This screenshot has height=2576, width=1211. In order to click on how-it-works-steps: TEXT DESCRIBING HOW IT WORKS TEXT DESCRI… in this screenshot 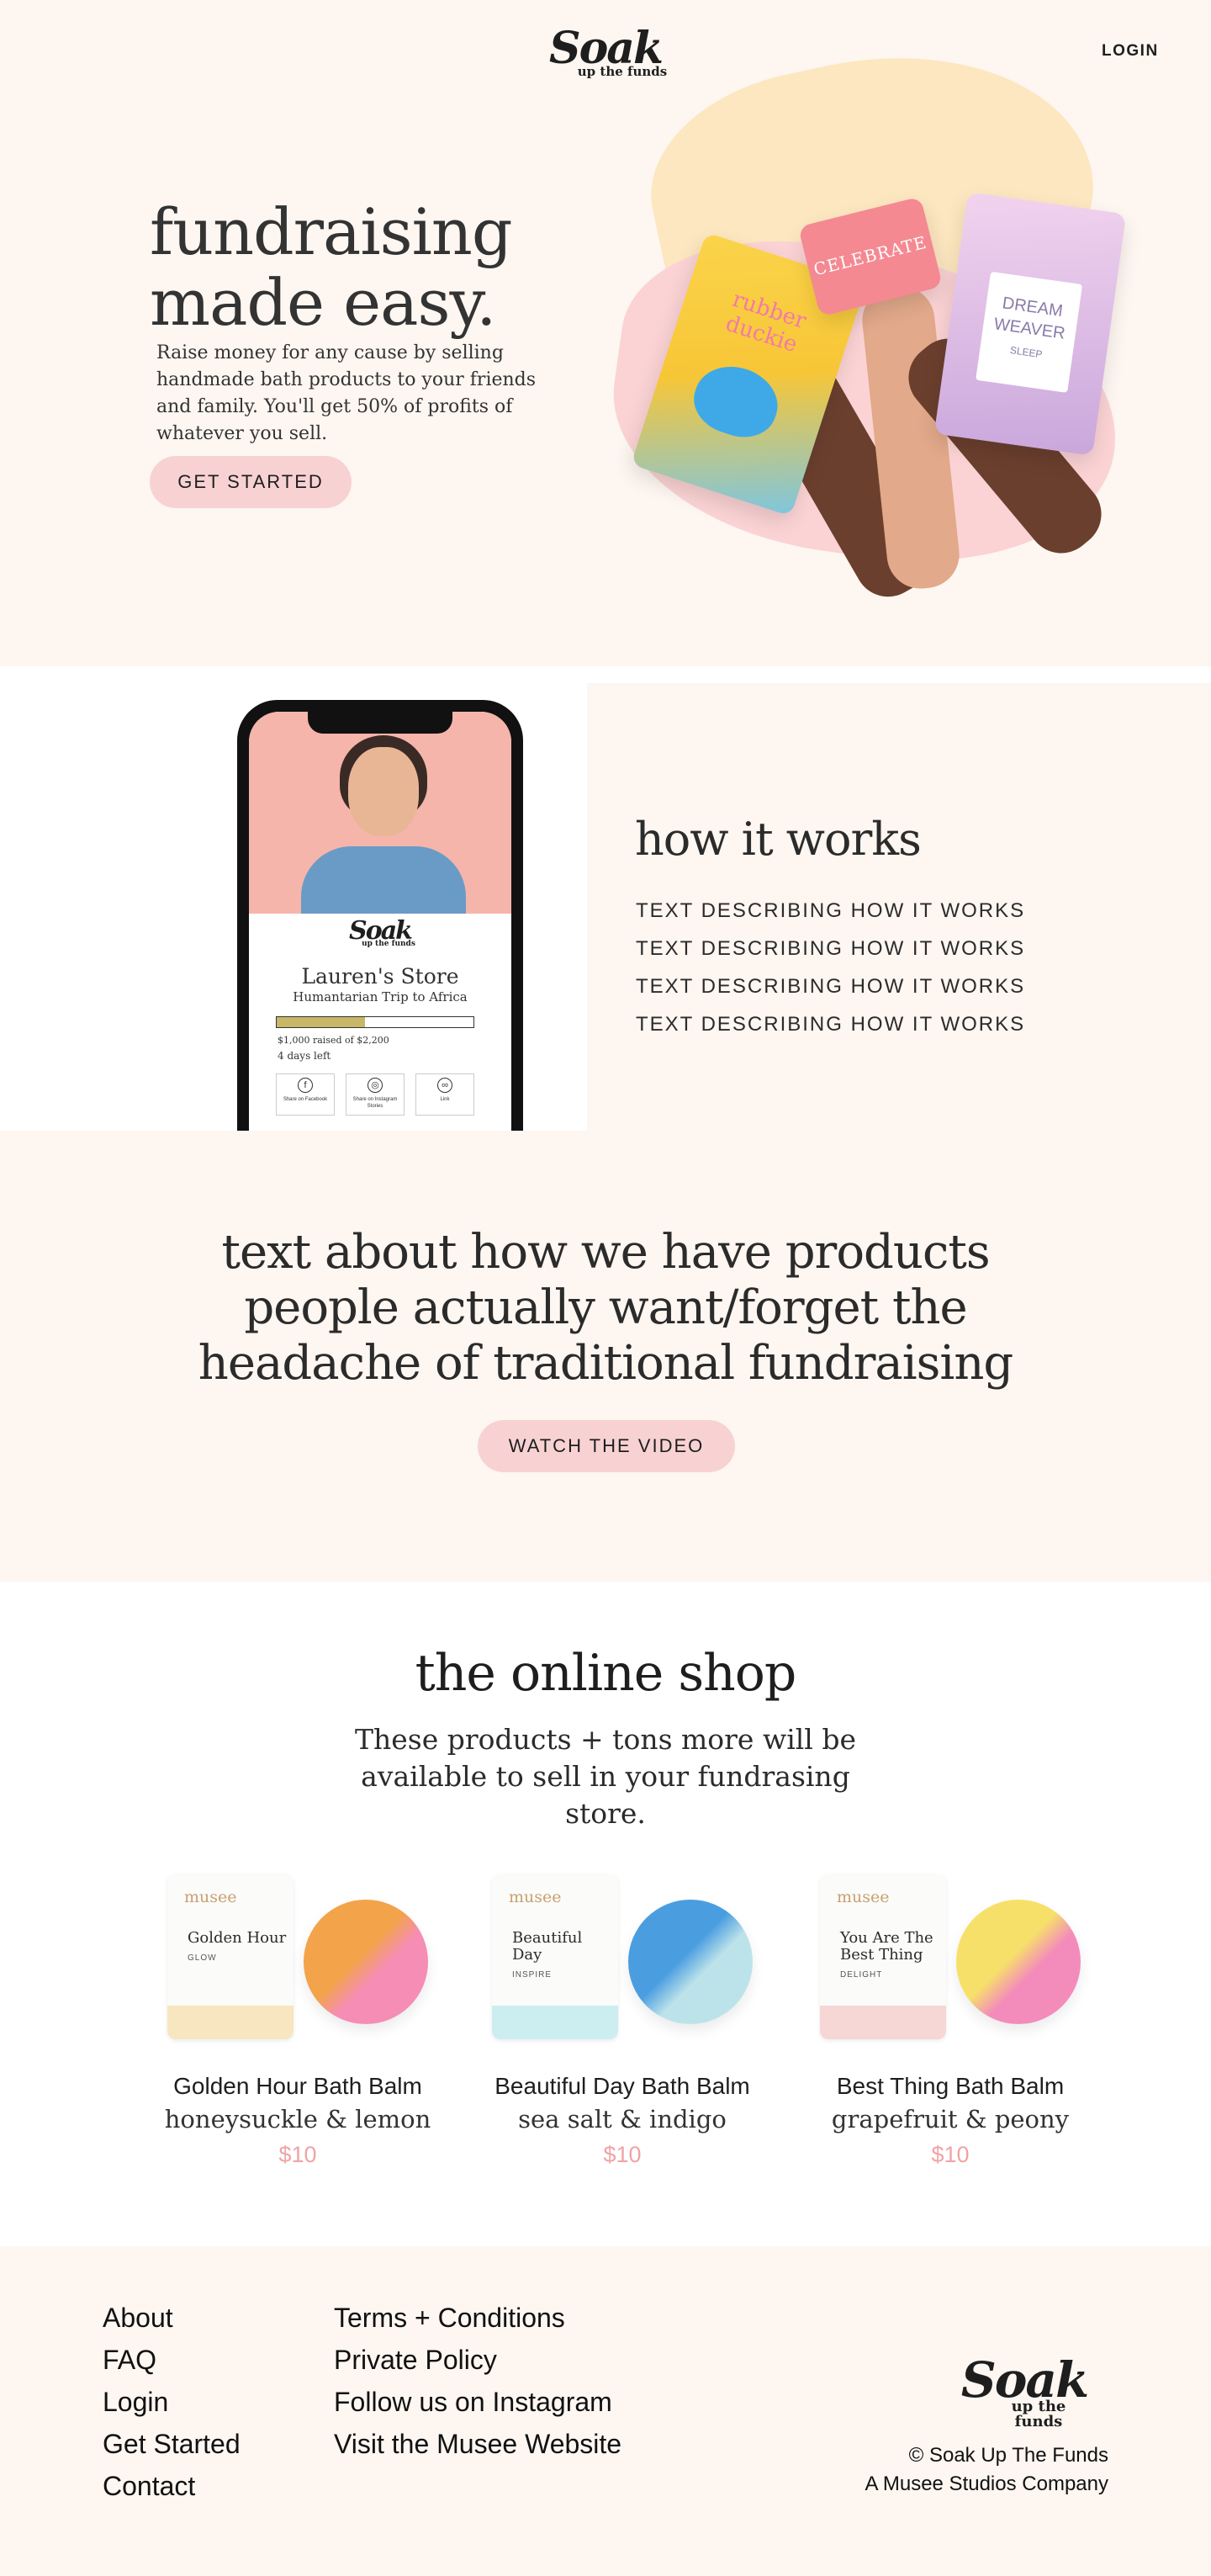, I will do `click(830, 967)`.